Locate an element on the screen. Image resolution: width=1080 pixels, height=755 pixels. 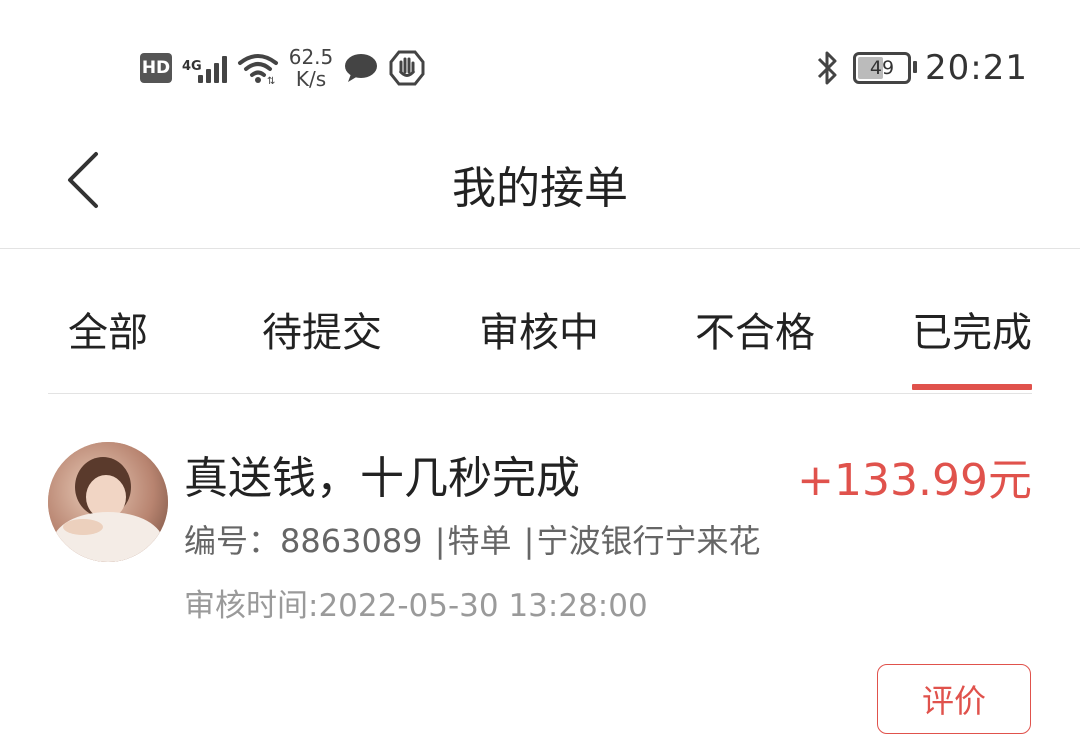
order-id: 8863089 is located at coordinates (351, 541).